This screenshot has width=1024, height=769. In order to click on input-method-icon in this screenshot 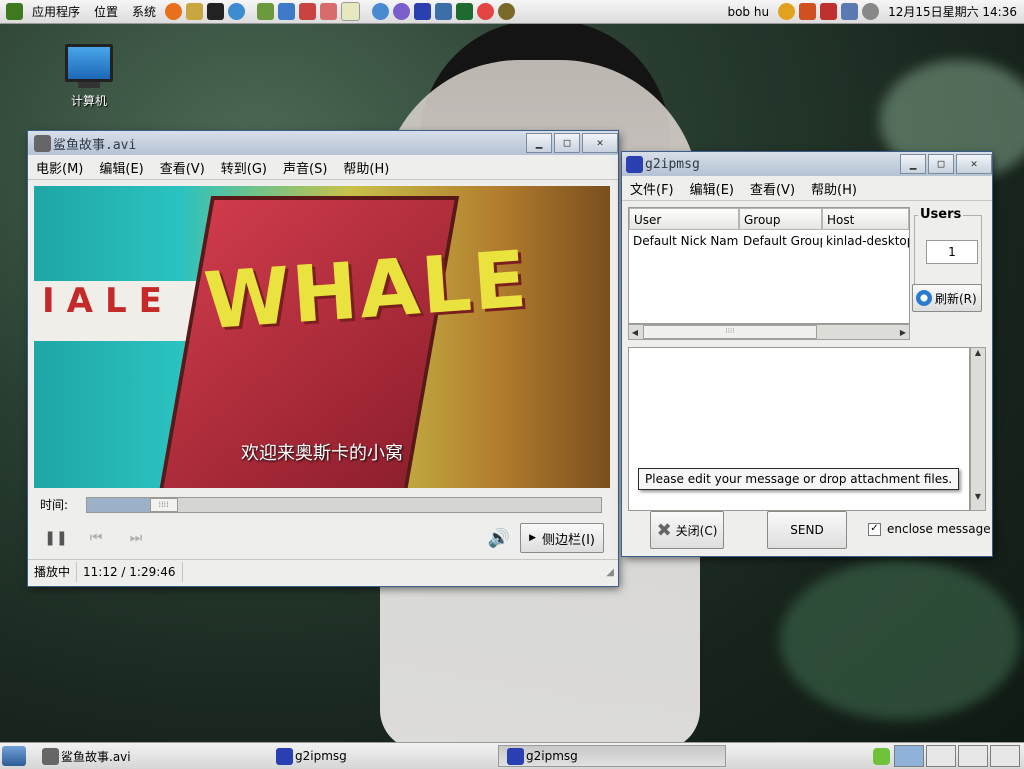, I will do `click(808, 11)`.